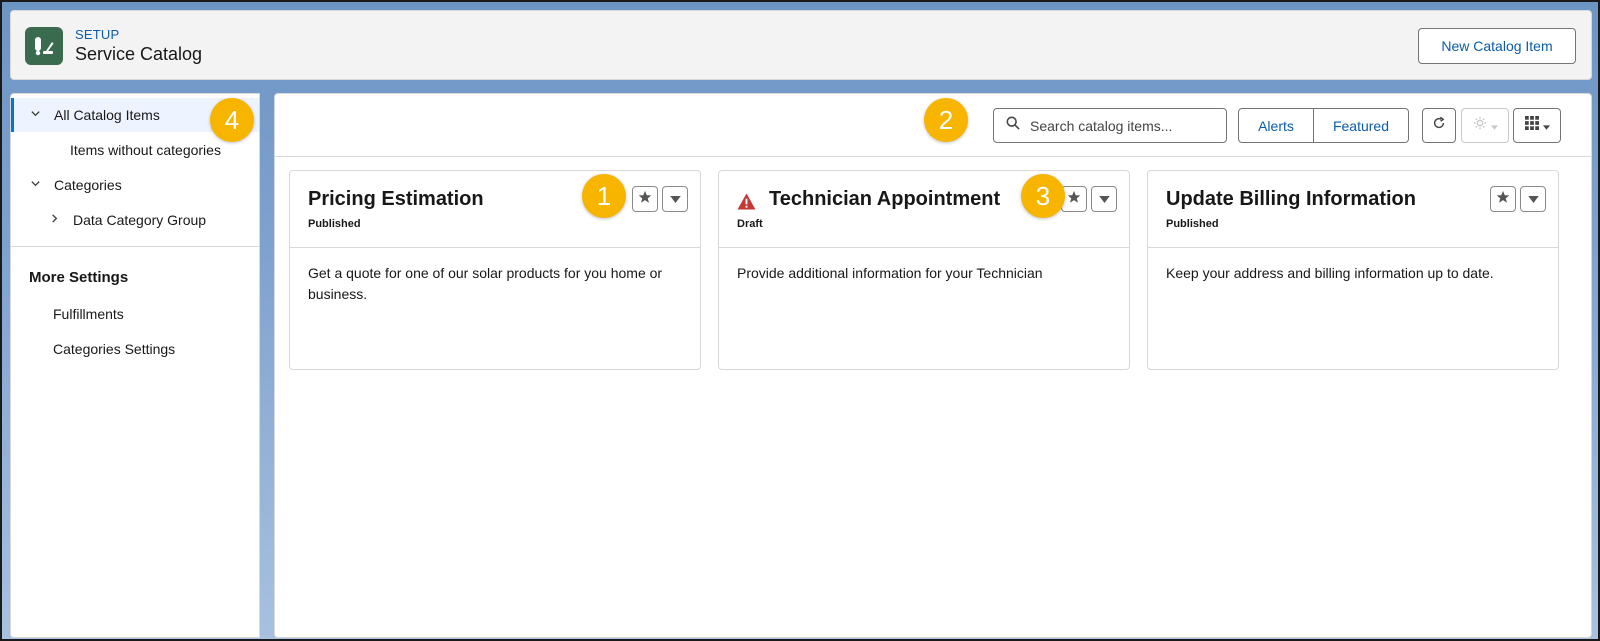  What do you see at coordinates (1291, 199) in the screenshot?
I see `card-title: Update Billing Information` at bounding box center [1291, 199].